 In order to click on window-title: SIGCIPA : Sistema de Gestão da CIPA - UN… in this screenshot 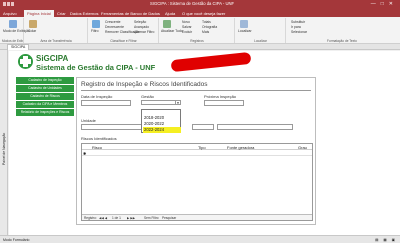, I will do `click(192, 3)`.